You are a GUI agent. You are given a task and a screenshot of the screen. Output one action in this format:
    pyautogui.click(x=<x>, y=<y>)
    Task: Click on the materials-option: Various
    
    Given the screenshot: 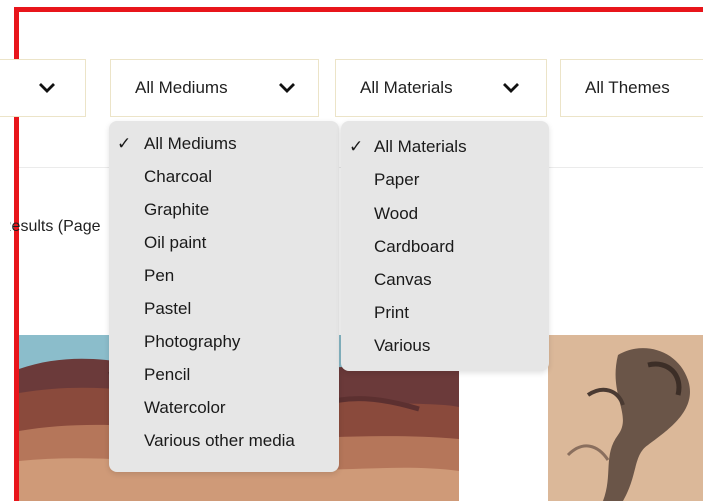 What is the action you would take?
    pyautogui.click(x=445, y=346)
    